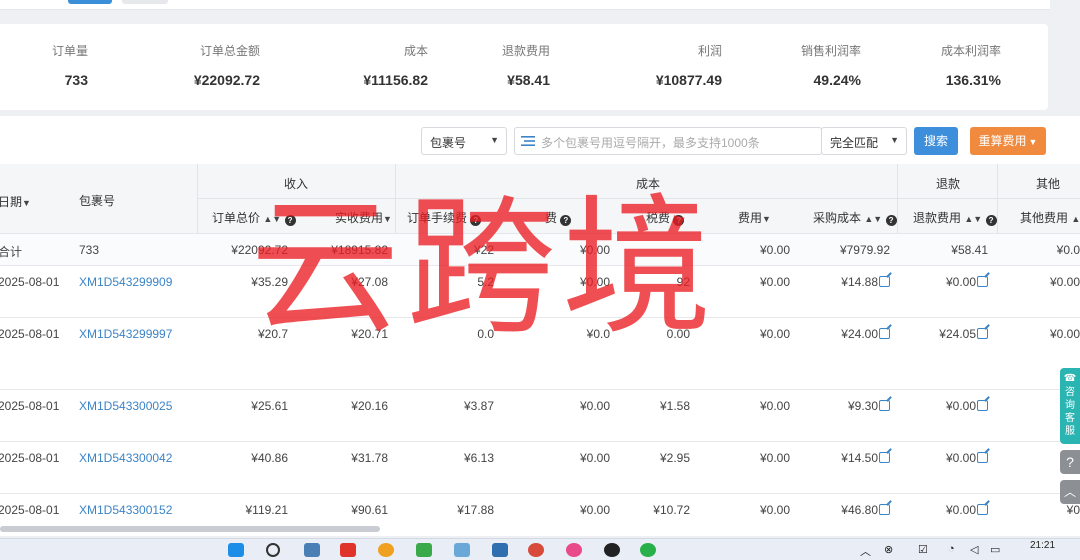 Image resolution: width=1080 pixels, height=560 pixels. What do you see at coordinates (1064, 334) in the screenshot?
I see `cell-other-fee: ¥0.00` at bounding box center [1064, 334].